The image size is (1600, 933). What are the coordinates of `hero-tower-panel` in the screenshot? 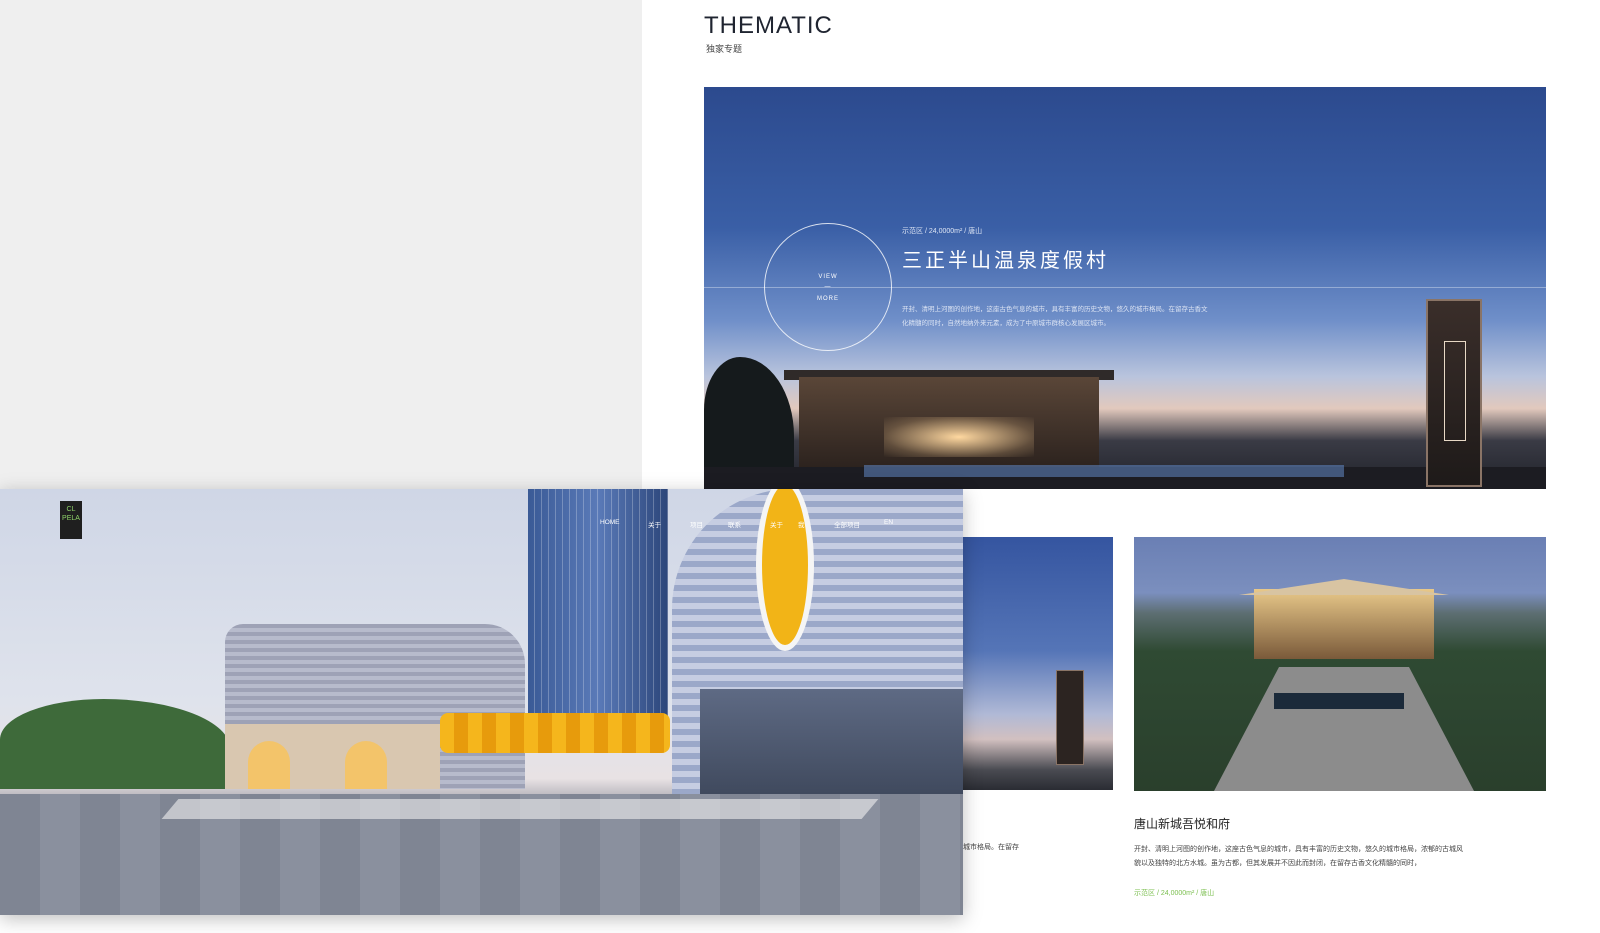 It's located at (1455, 391).